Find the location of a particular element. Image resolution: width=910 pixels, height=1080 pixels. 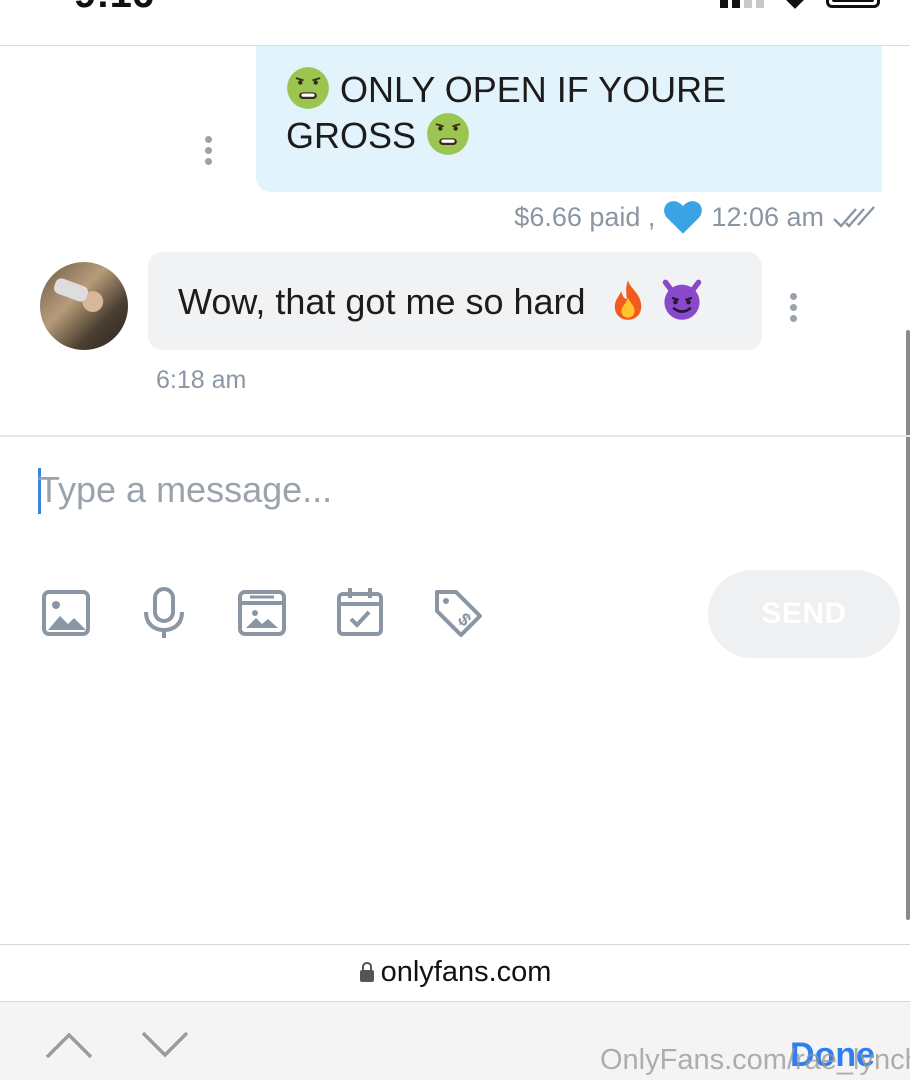

wifi-icon is located at coordinates (795, 4).